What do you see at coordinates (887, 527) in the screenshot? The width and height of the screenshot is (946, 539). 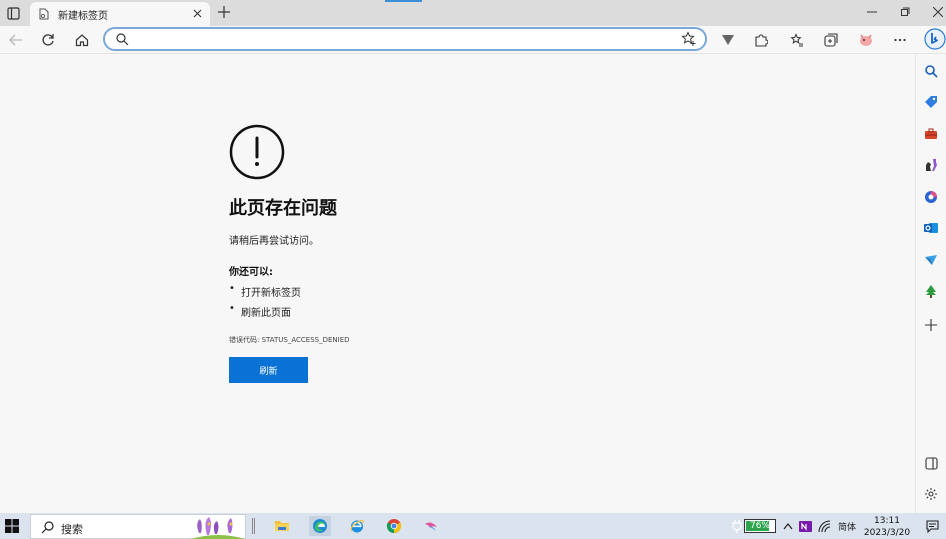 I see `taskbar-clock: 13:11 2023/3/20` at bounding box center [887, 527].